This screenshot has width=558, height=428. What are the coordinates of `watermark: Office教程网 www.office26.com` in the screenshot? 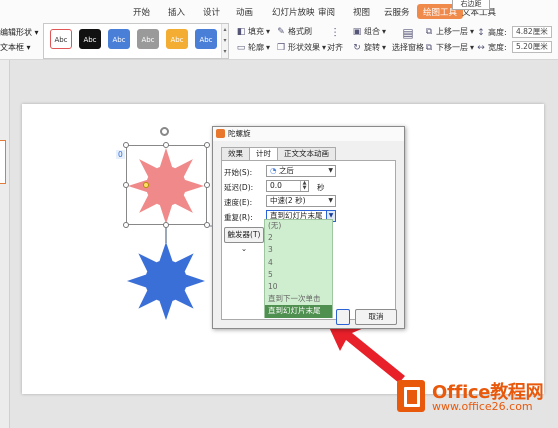 It's located at (474, 397).